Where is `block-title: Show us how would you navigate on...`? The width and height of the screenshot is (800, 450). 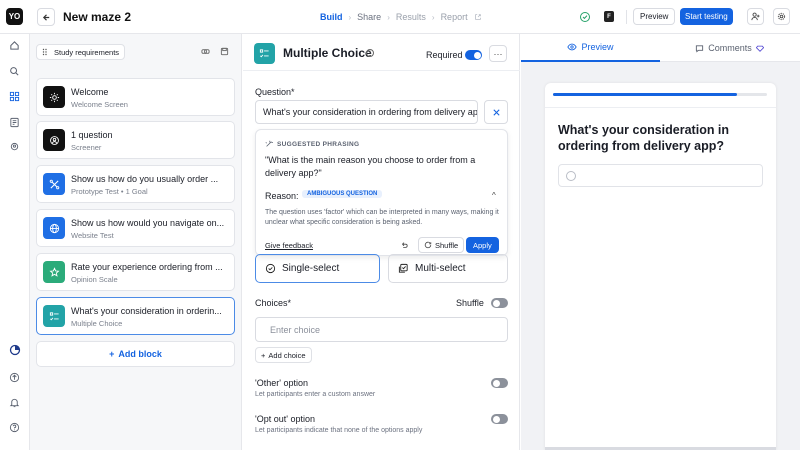
block-title: Show us how would you navigate on... is located at coordinates (148, 223).